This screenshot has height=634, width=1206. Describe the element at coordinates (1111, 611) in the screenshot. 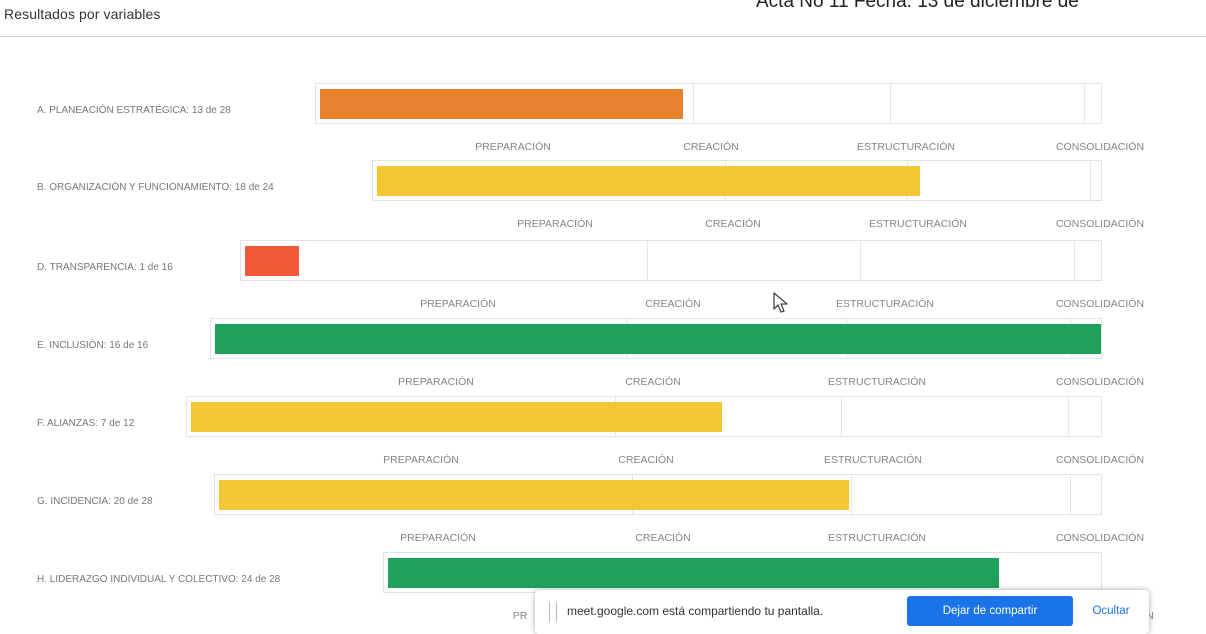

I see `hide-button: Ocultar` at that location.